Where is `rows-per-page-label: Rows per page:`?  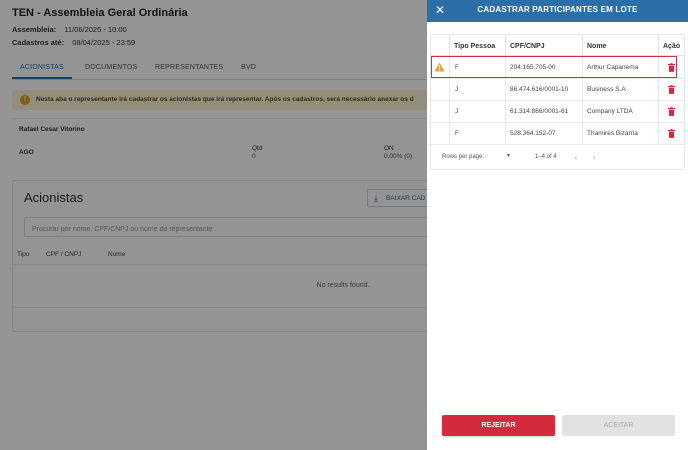 rows-per-page-label: Rows per page: is located at coordinates (463, 157).